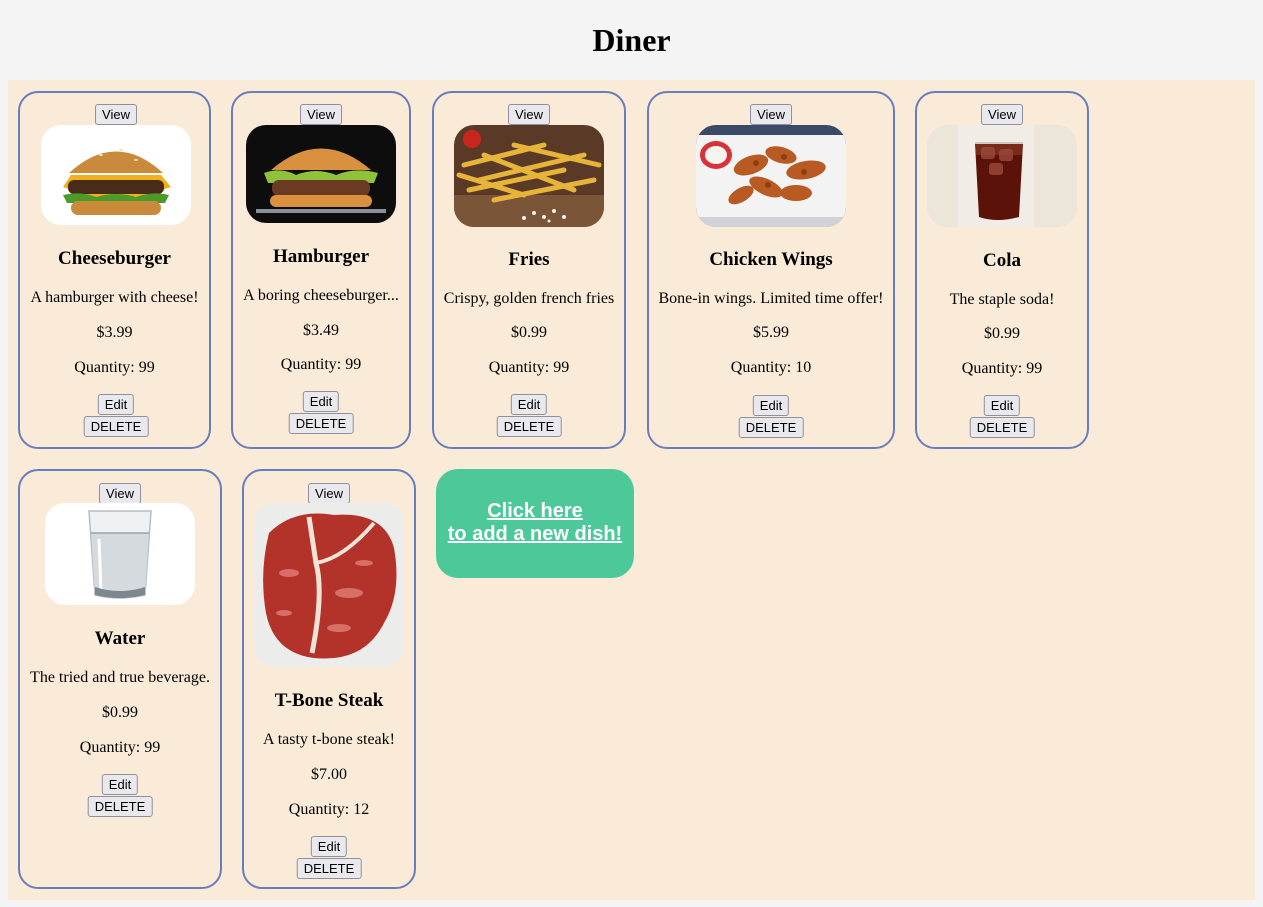  Describe the element at coordinates (803, 367) in the screenshot. I see `quantity-value: 10` at that location.